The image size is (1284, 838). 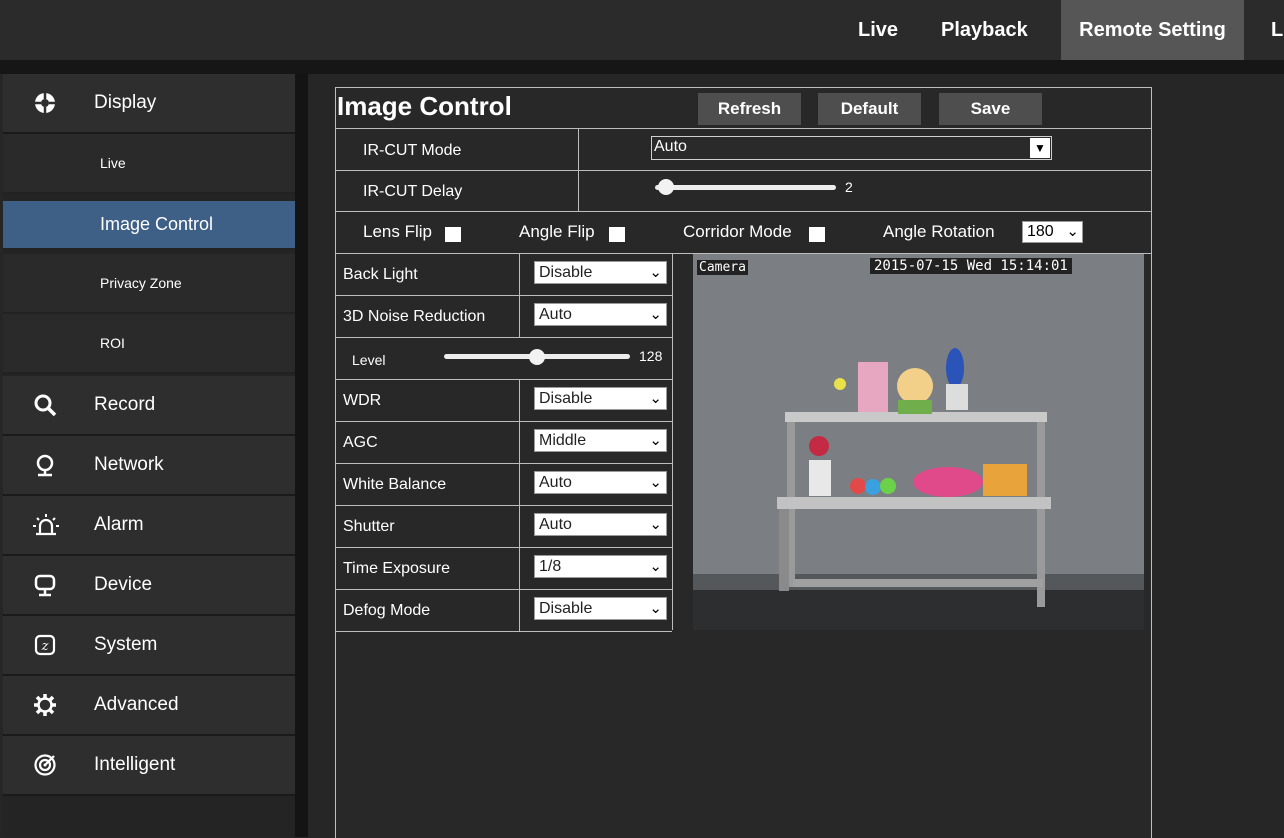 I want to click on sidebar-item-label: Alarm, so click(x=119, y=524).